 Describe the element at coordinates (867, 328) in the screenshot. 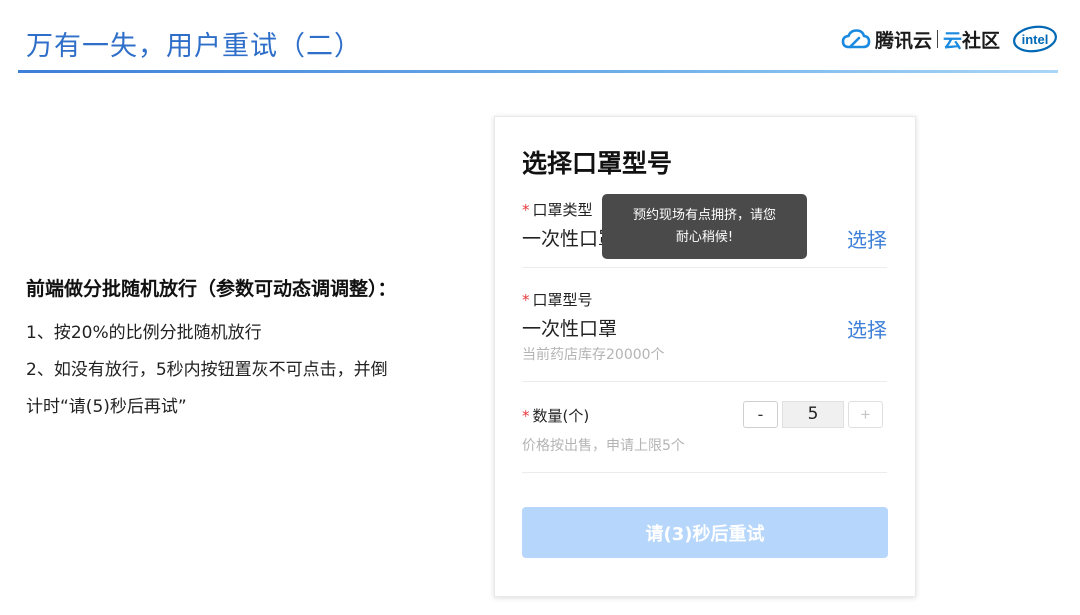

I see `mask-model-select-link: 选择` at that location.